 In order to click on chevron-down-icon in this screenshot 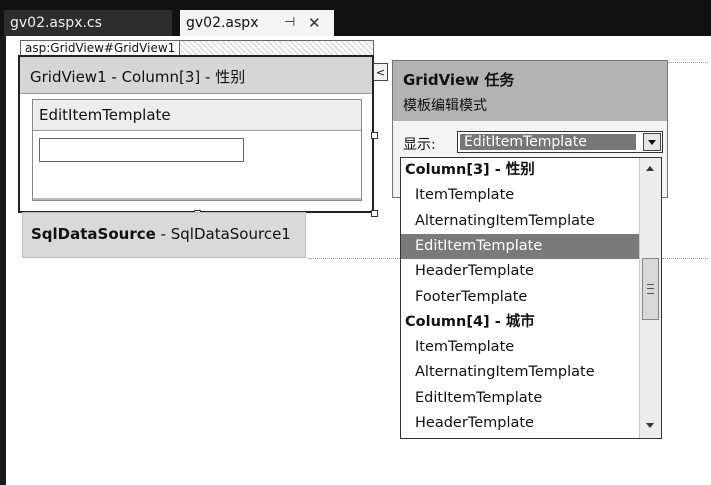, I will do `click(652, 142)`.